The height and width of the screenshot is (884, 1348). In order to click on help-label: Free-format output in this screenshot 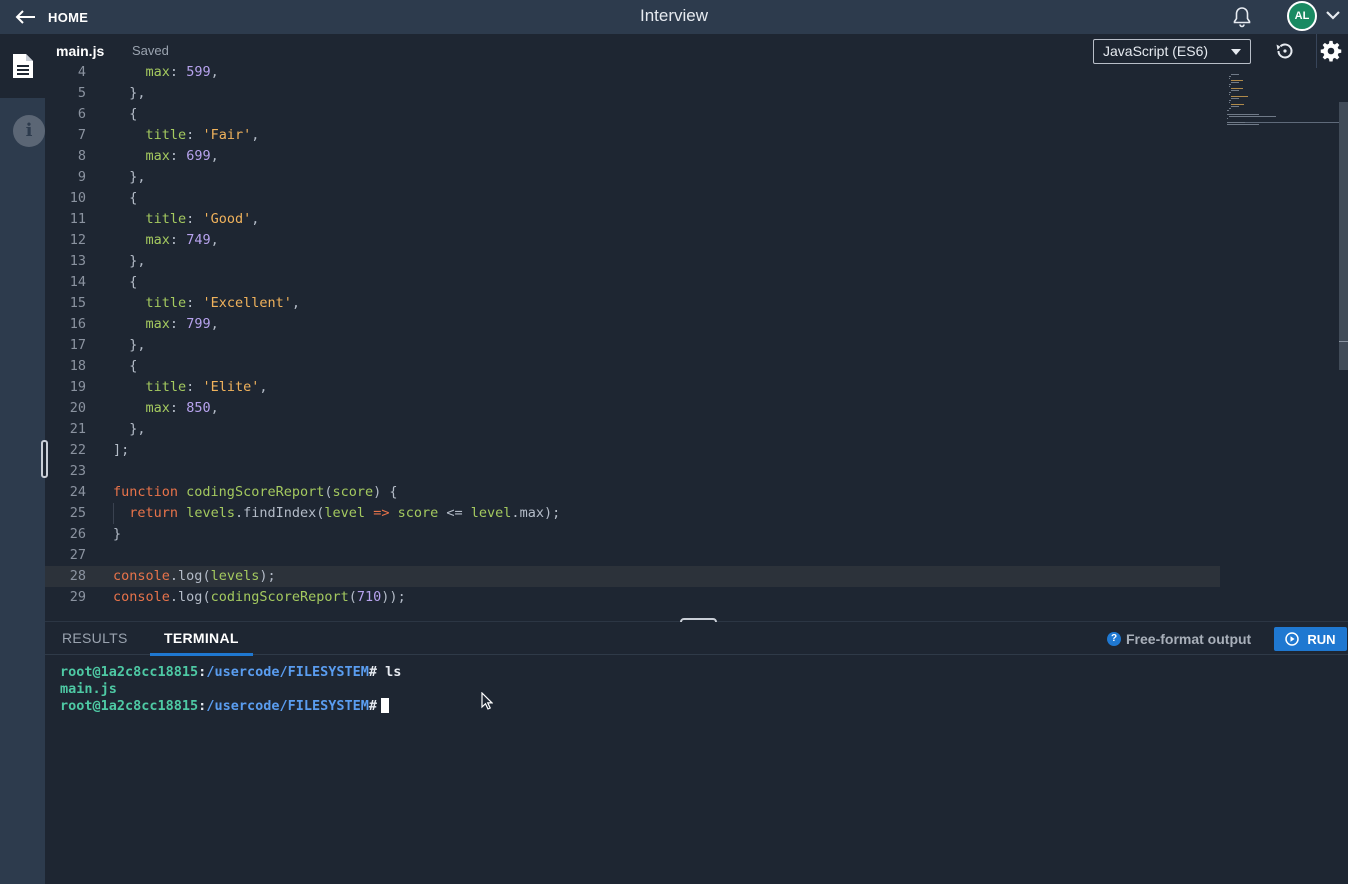, I will do `click(1189, 638)`.